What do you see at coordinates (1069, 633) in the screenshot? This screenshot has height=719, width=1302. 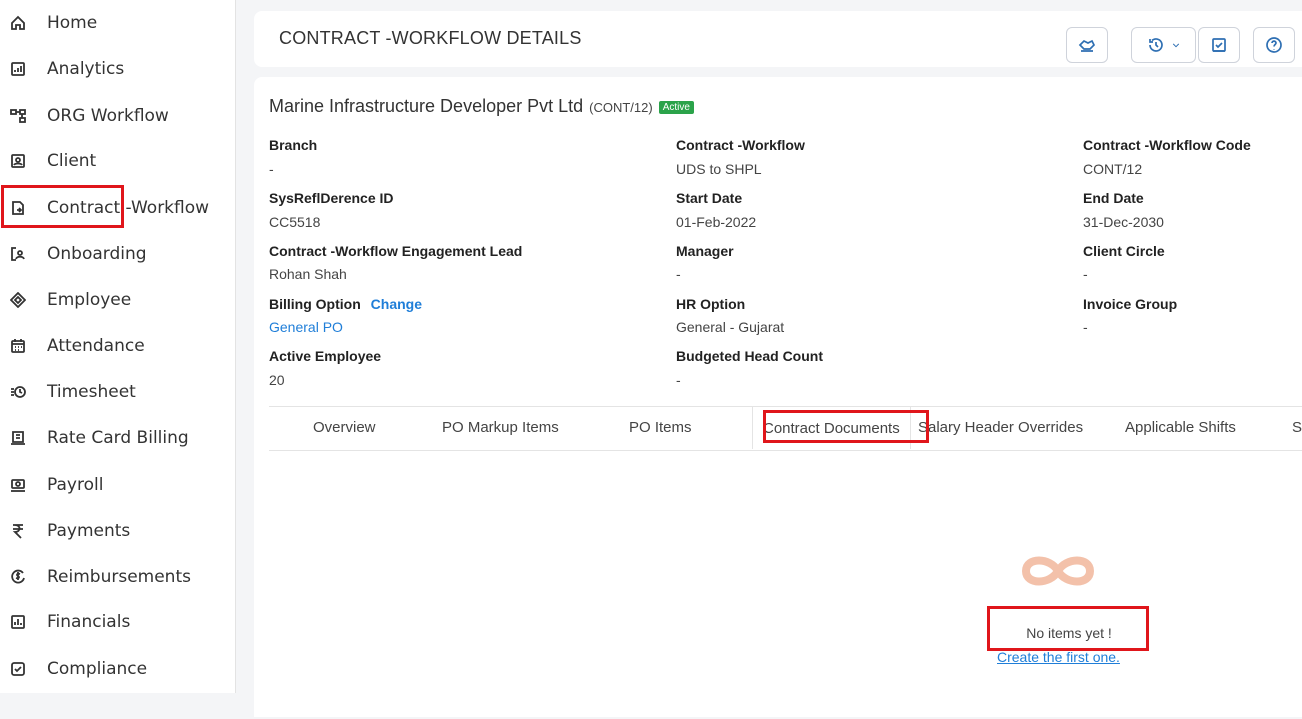 I see `empty-message: No items yet !` at bounding box center [1069, 633].